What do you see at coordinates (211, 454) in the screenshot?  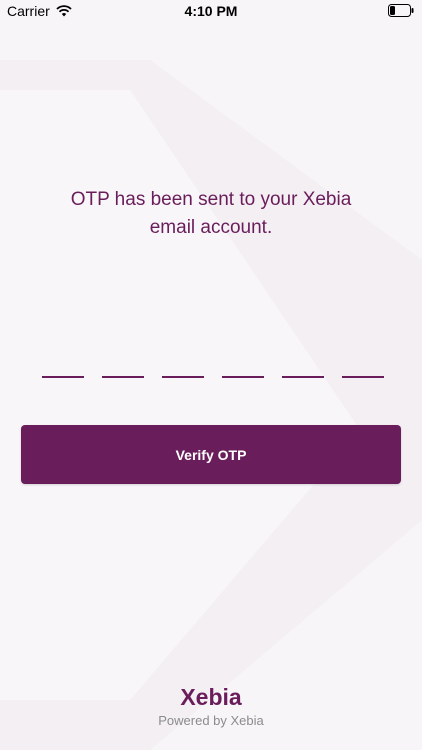 I see `verify-otp-button: Verify OTP` at bounding box center [211, 454].